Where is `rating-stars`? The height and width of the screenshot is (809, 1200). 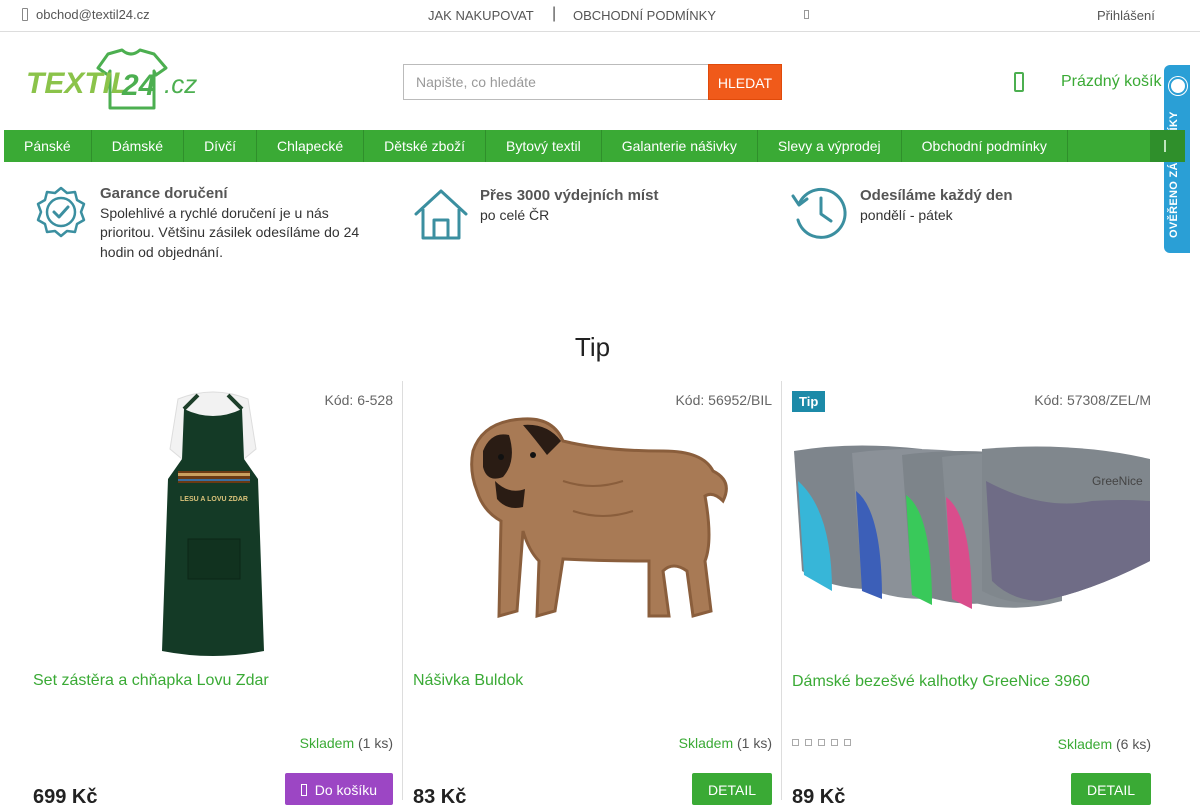 rating-stars is located at coordinates (821, 742).